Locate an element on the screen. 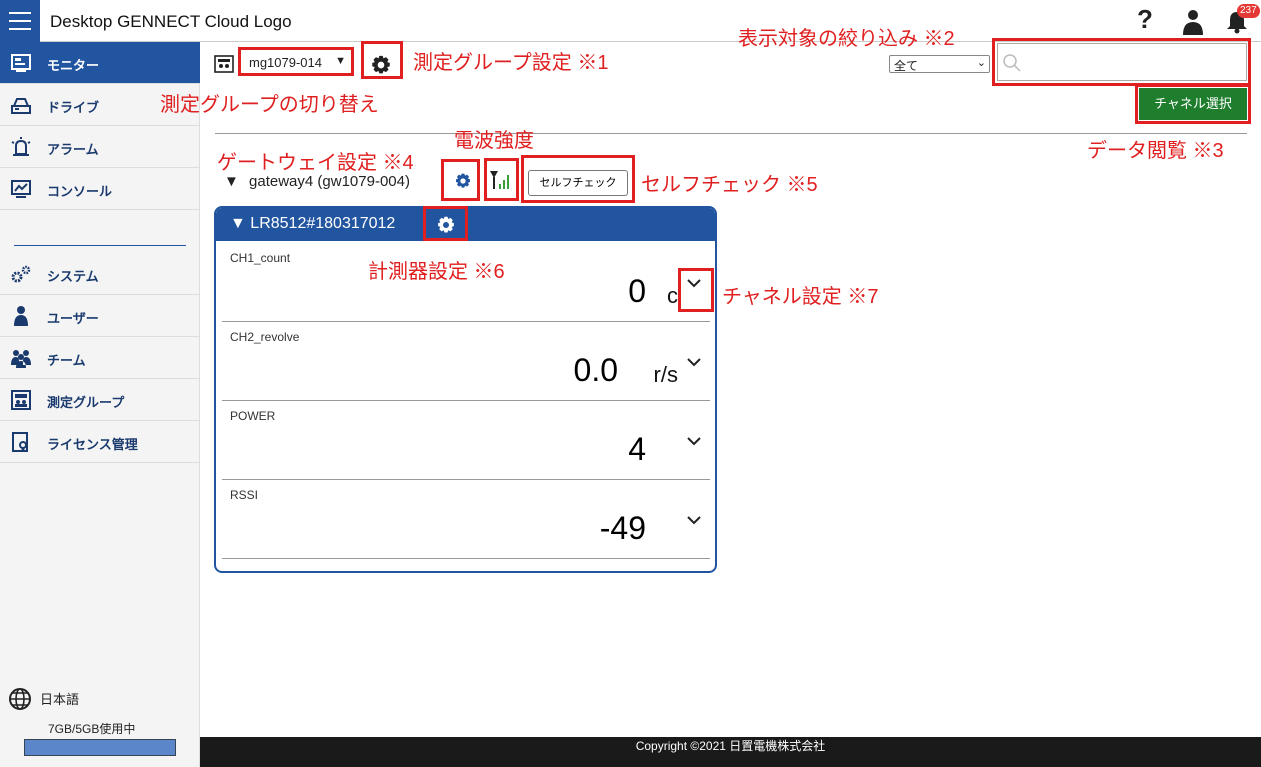  channel-row: CH2_revolve 0.0 r/s is located at coordinates (466, 361).